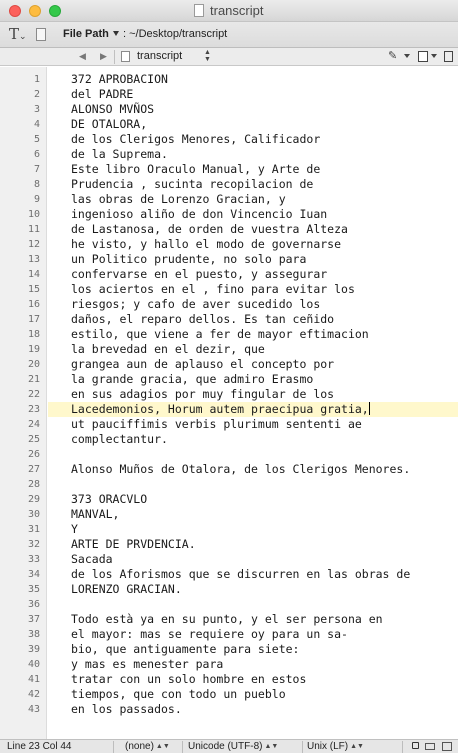 This screenshot has height=753, width=458. Describe the element at coordinates (33, 529) in the screenshot. I see `line-number: 31` at that location.